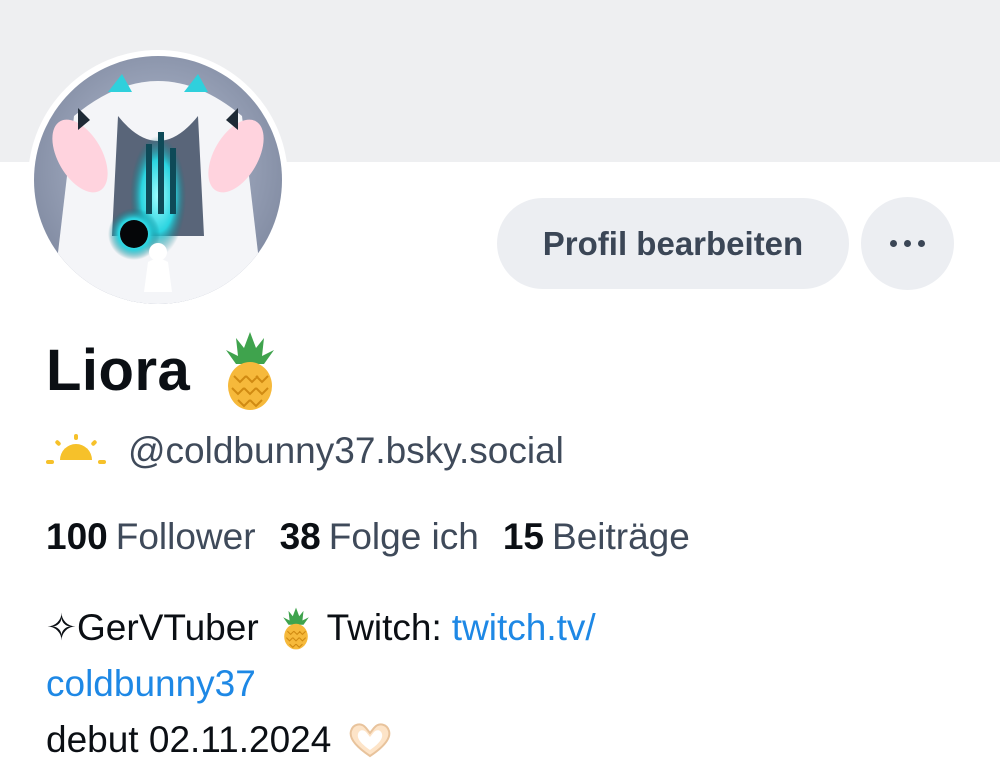  Describe the element at coordinates (384, 627) in the screenshot. I see `twitch-prefix: Twitch:` at that location.